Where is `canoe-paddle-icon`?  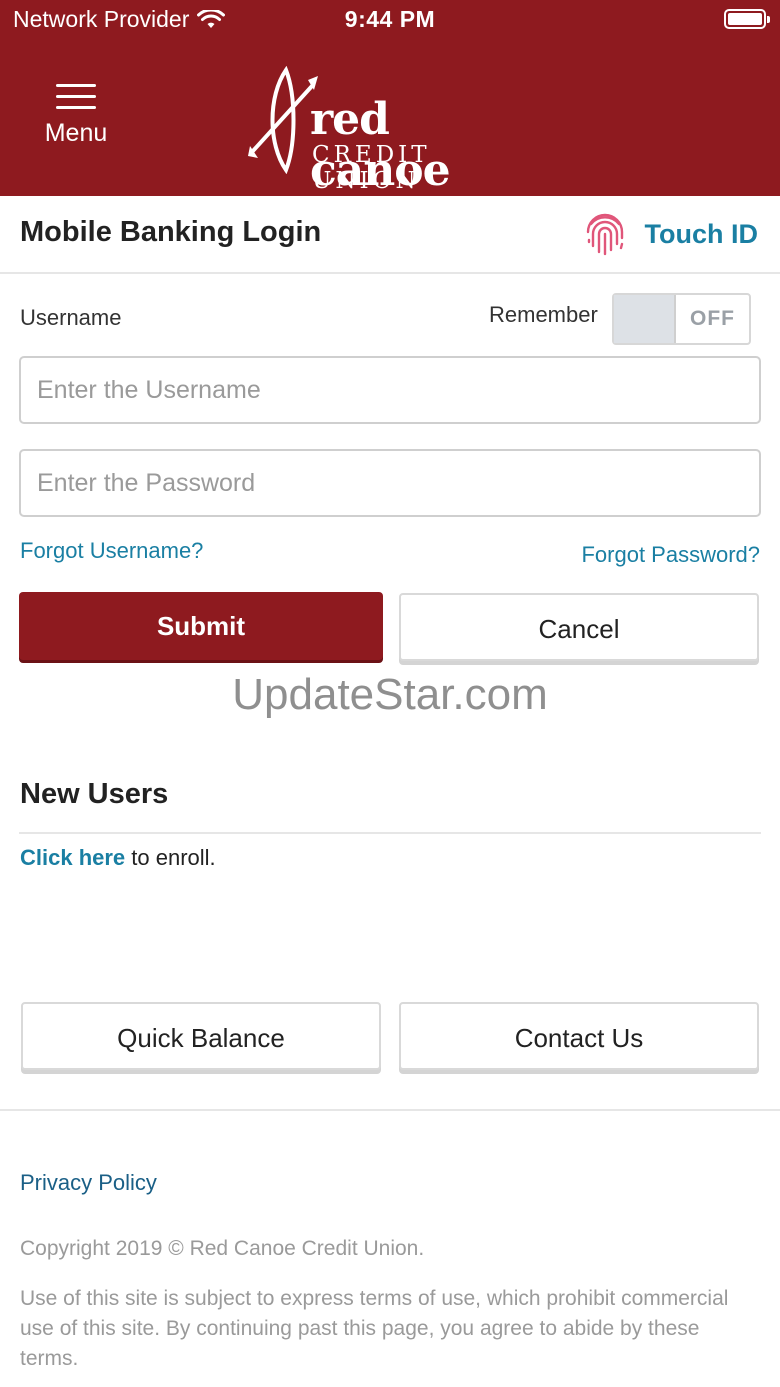 canoe-paddle-icon is located at coordinates (283, 120).